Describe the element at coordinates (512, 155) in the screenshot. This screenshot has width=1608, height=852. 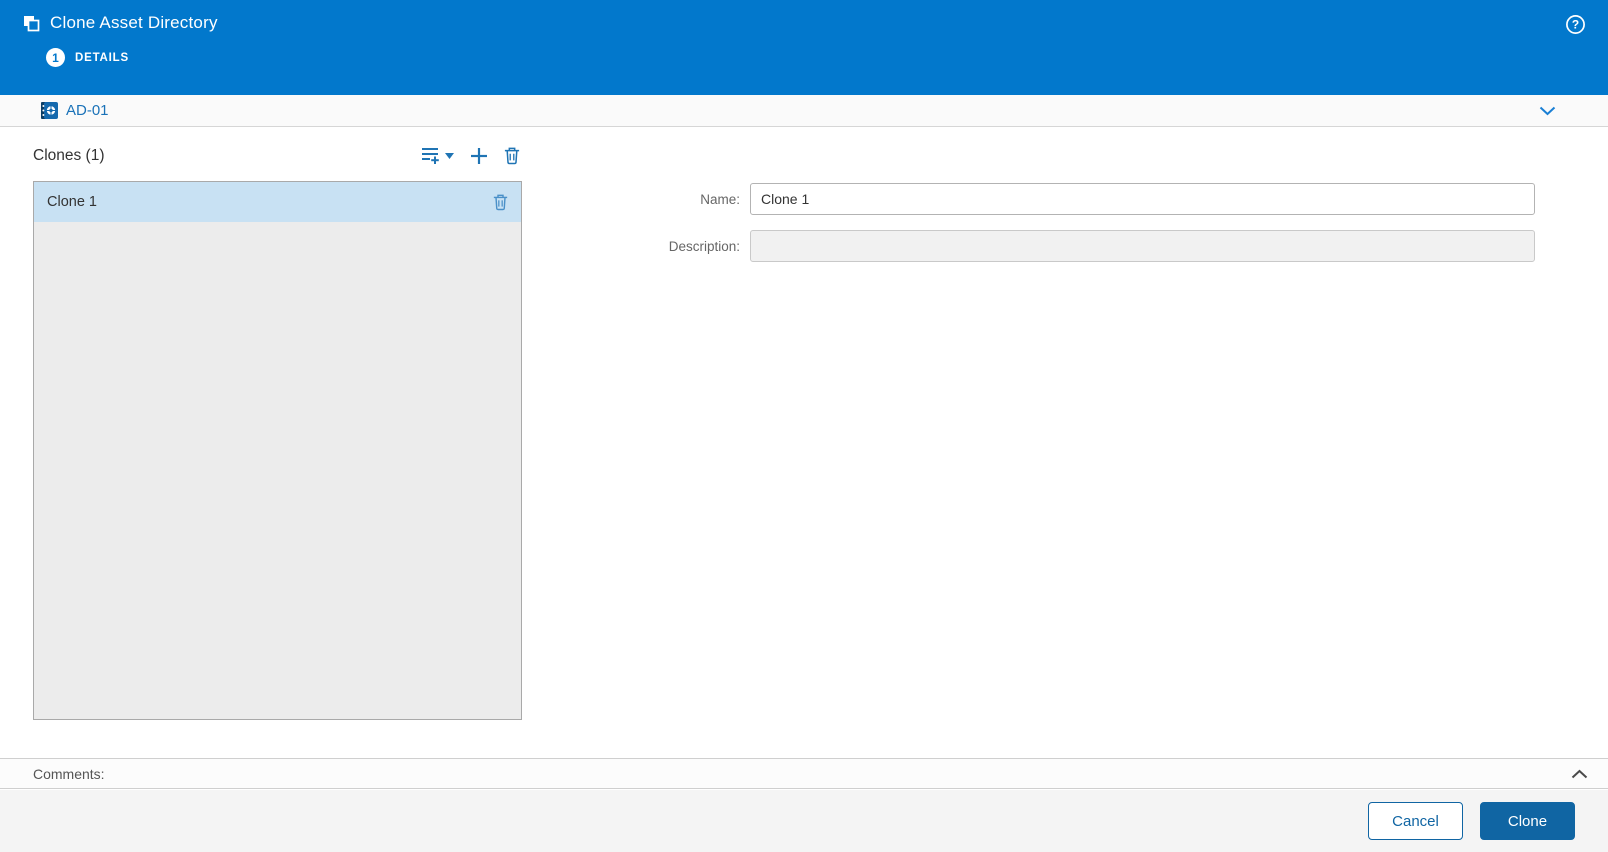
I see `delete-clone-button` at that location.